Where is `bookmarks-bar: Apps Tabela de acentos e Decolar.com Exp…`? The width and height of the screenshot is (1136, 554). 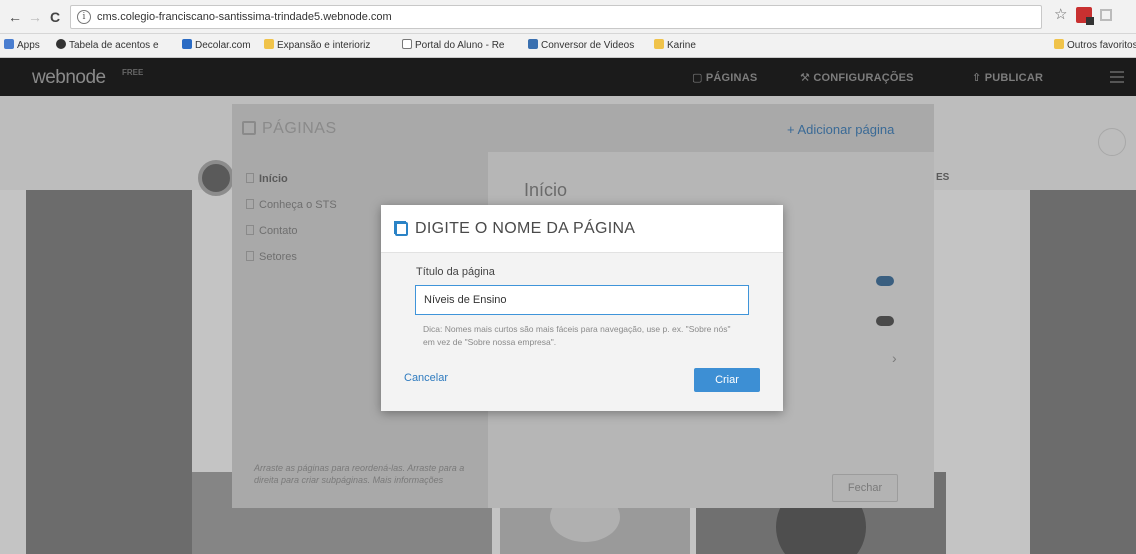
bookmarks-bar: Apps Tabela de acentos e Decolar.com Exp… is located at coordinates (568, 46).